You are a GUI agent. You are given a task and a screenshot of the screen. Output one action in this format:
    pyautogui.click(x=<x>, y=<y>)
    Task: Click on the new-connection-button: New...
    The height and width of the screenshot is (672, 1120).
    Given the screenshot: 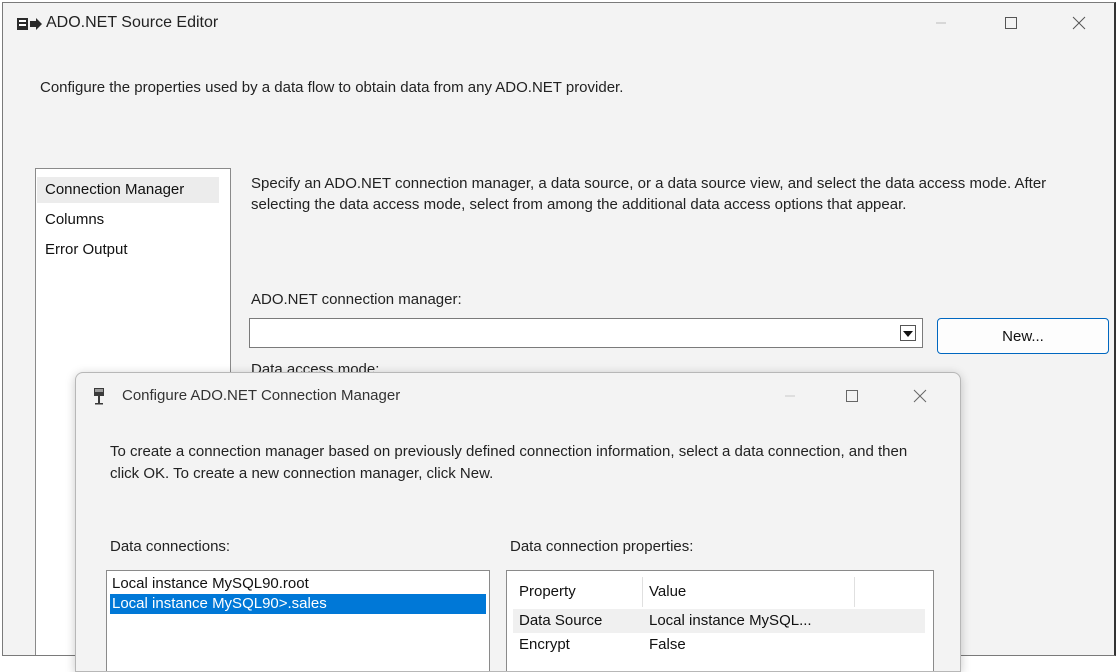 What is the action you would take?
    pyautogui.click(x=1023, y=336)
    